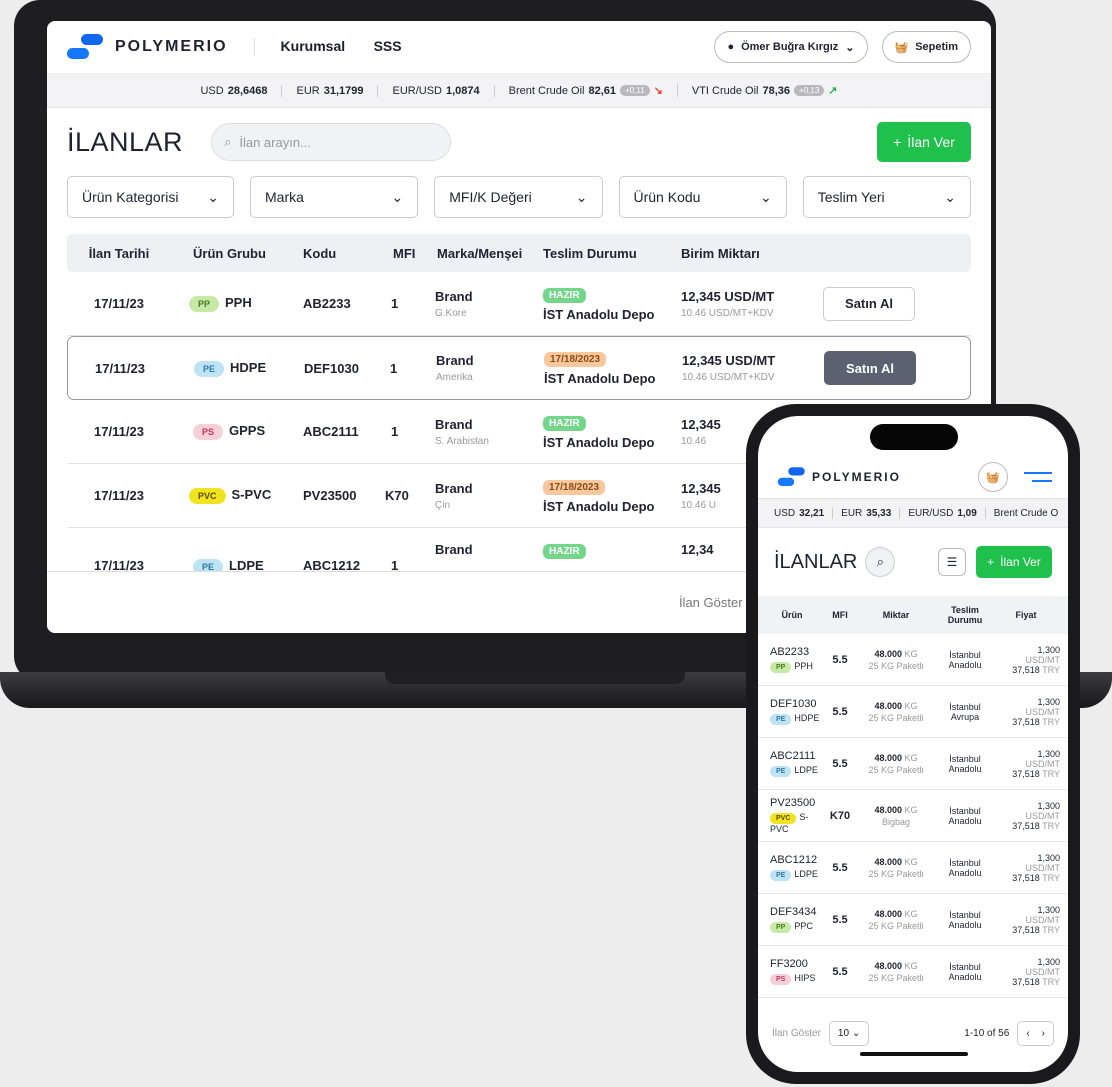  What do you see at coordinates (313, 46) in the screenshot?
I see `nav-kurumsal: Kurumsal` at bounding box center [313, 46].